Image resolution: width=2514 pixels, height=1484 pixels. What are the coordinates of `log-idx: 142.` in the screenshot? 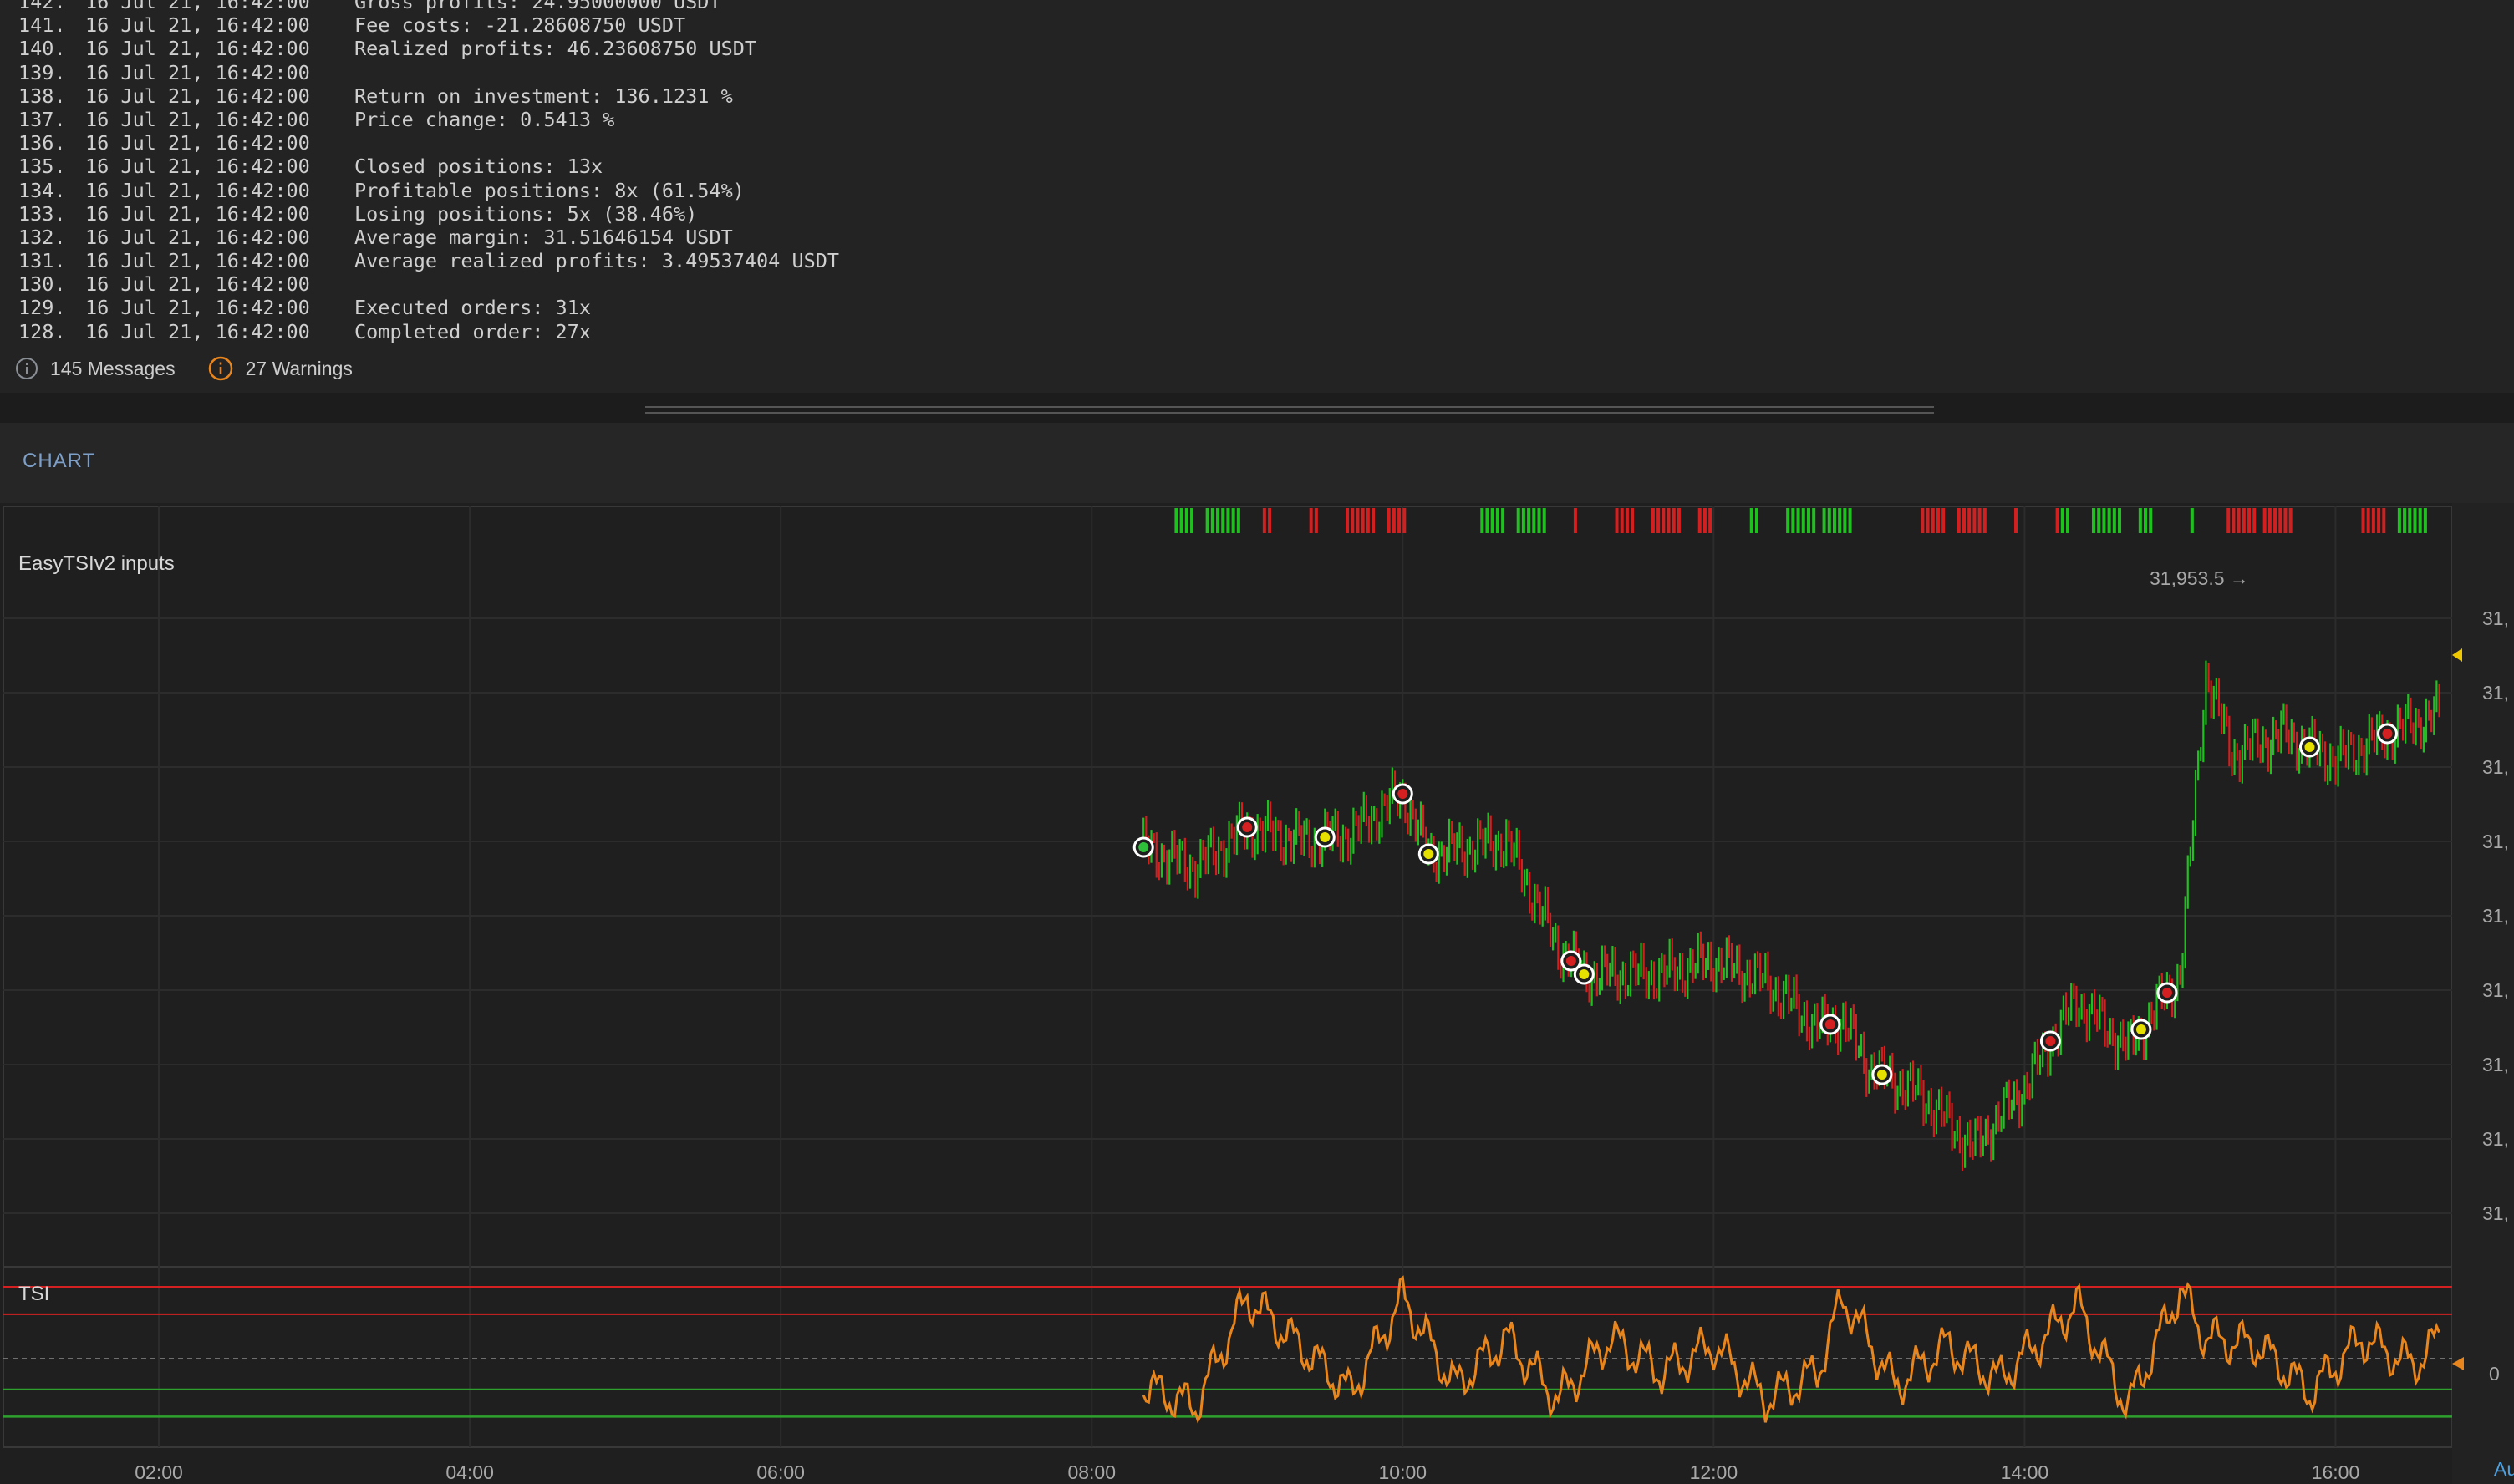 It's located at (42, 6).